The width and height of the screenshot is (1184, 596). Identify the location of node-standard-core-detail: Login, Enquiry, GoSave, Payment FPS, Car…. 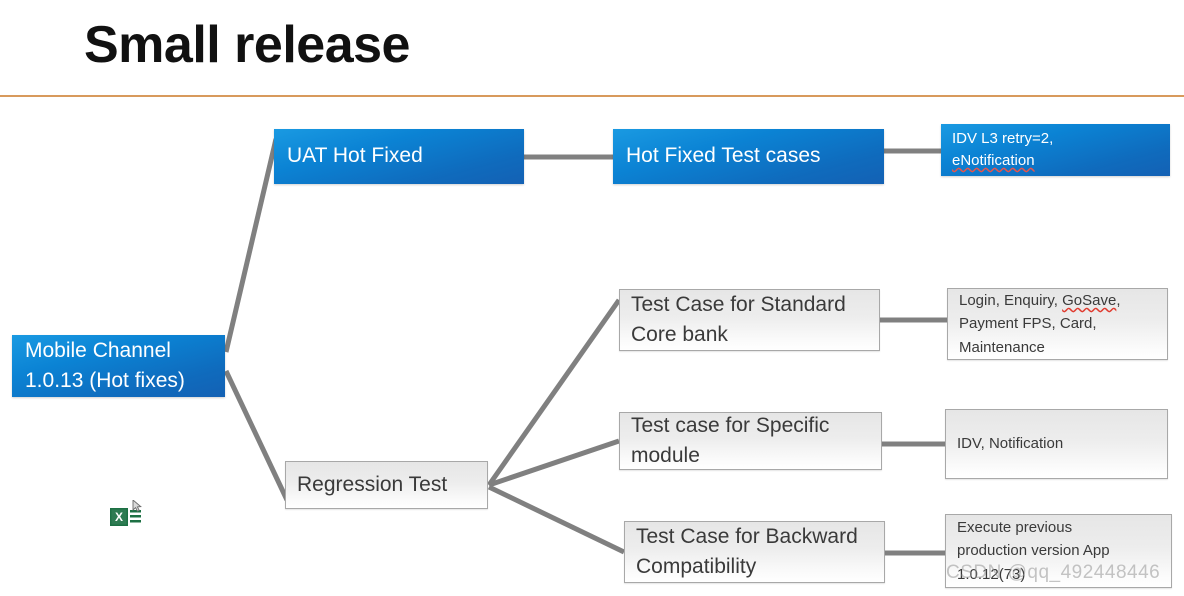
(1057, 324).